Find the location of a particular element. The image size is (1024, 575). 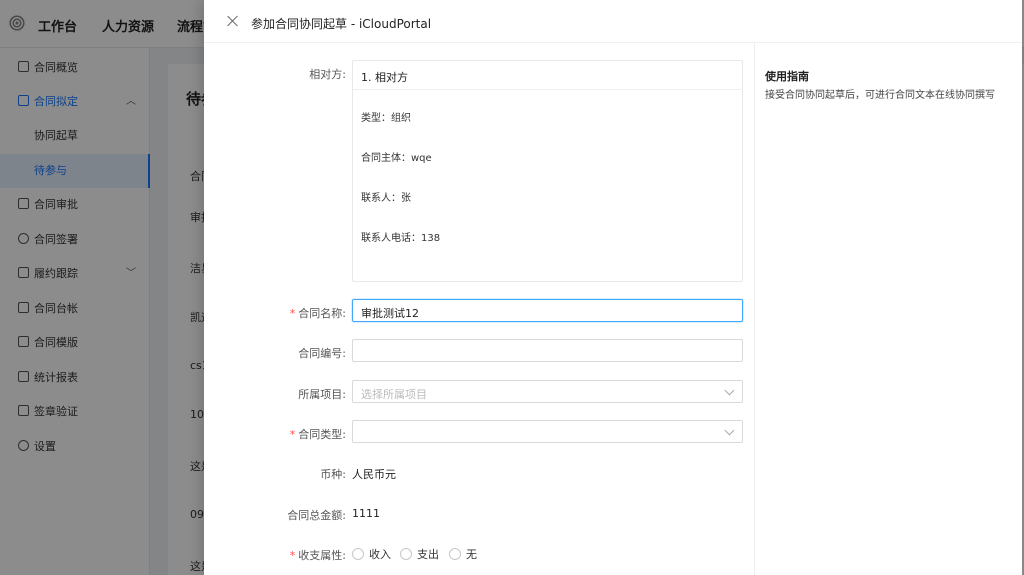

currency-value: 人民币元 is located at coordinates (374, 474).